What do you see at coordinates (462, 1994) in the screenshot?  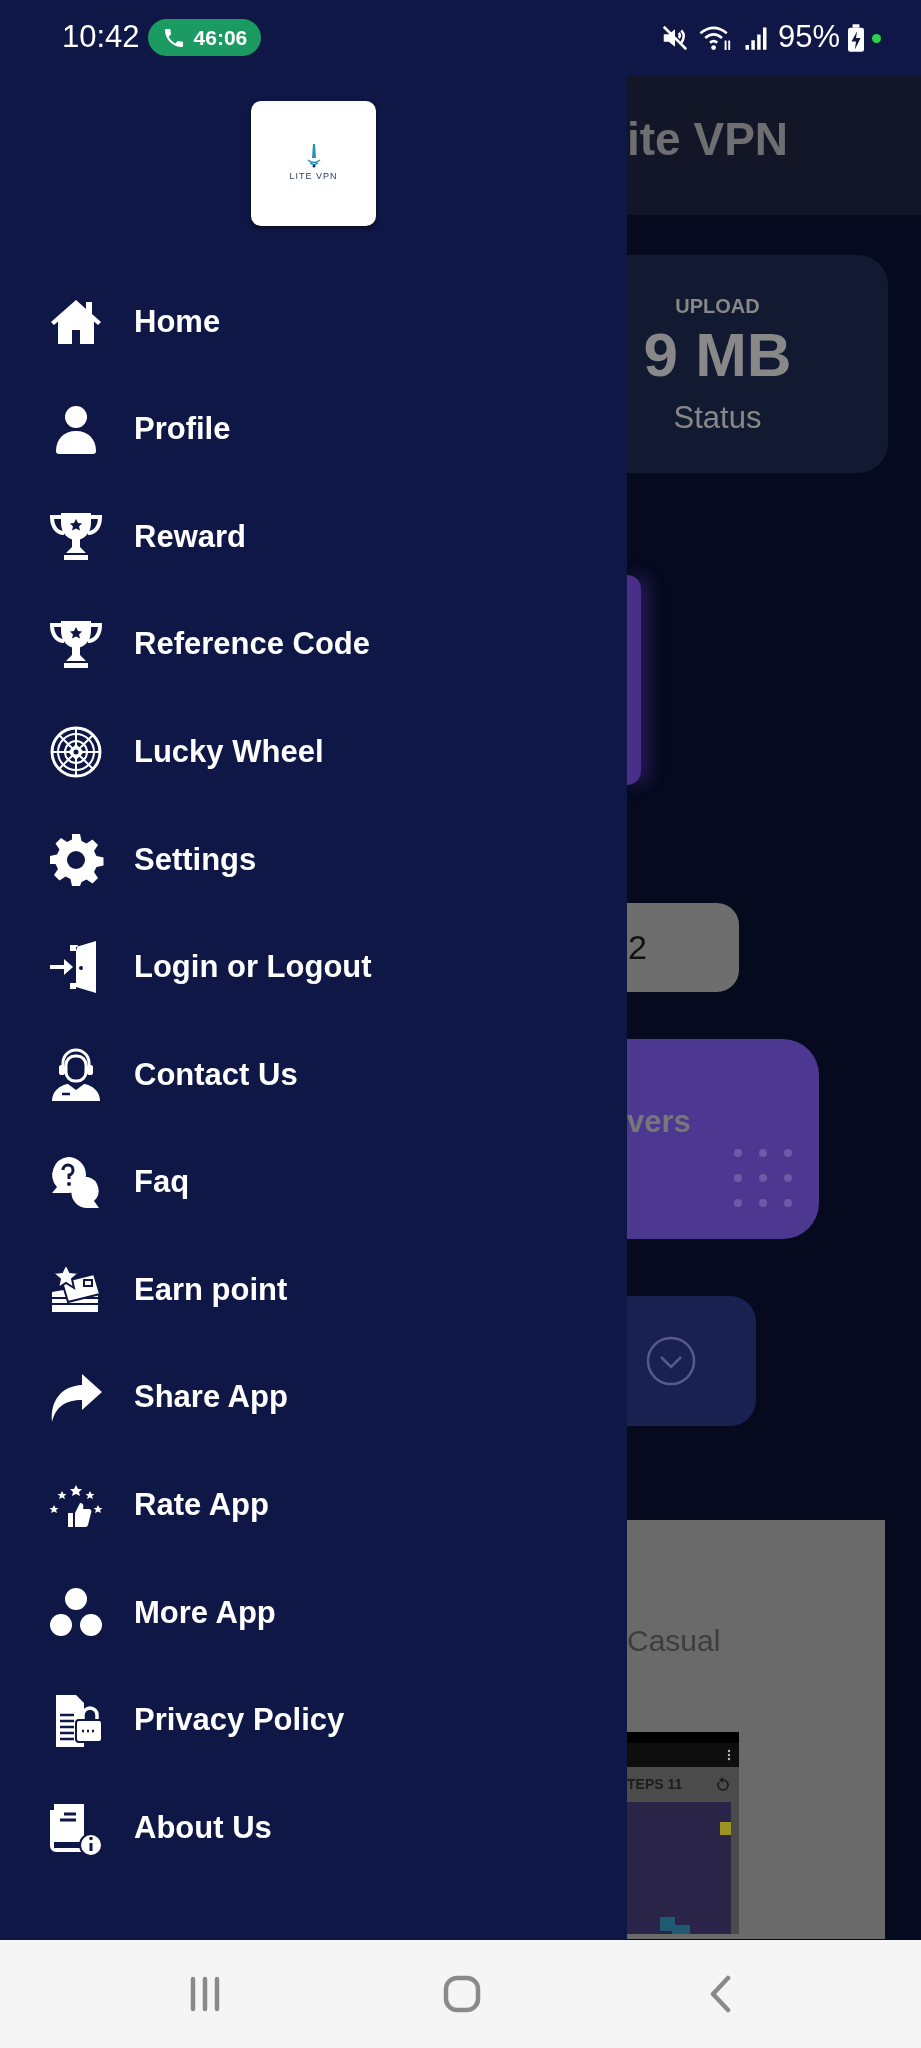 I see `home-button` at bounding box center [462, 1994].